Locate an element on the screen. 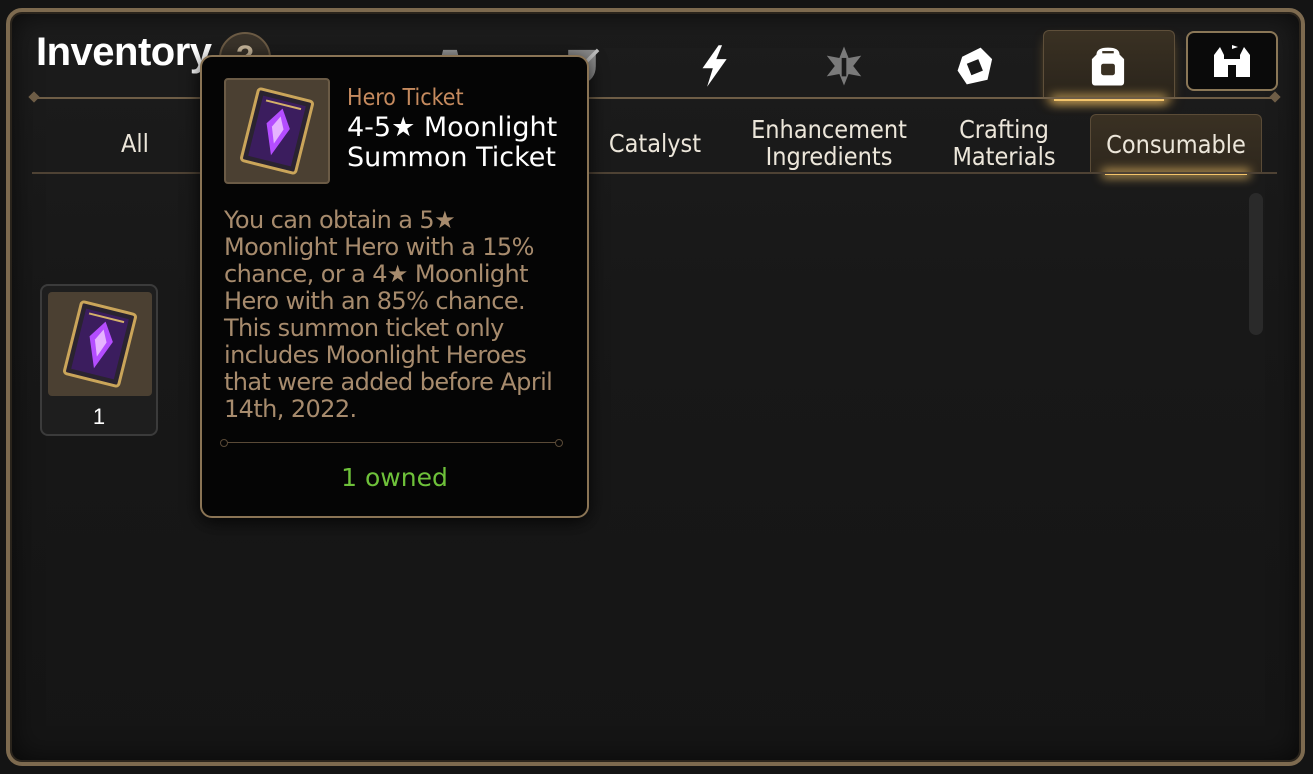  item-name: 4-5★ Moonlight Summon Ticket is located at coordinates (452, 142).